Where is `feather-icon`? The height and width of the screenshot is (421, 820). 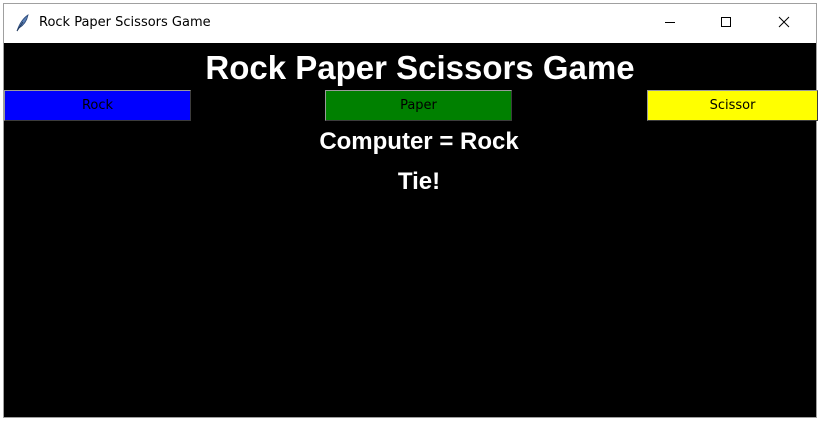
feather-icon is located at coordinates (22, 23).